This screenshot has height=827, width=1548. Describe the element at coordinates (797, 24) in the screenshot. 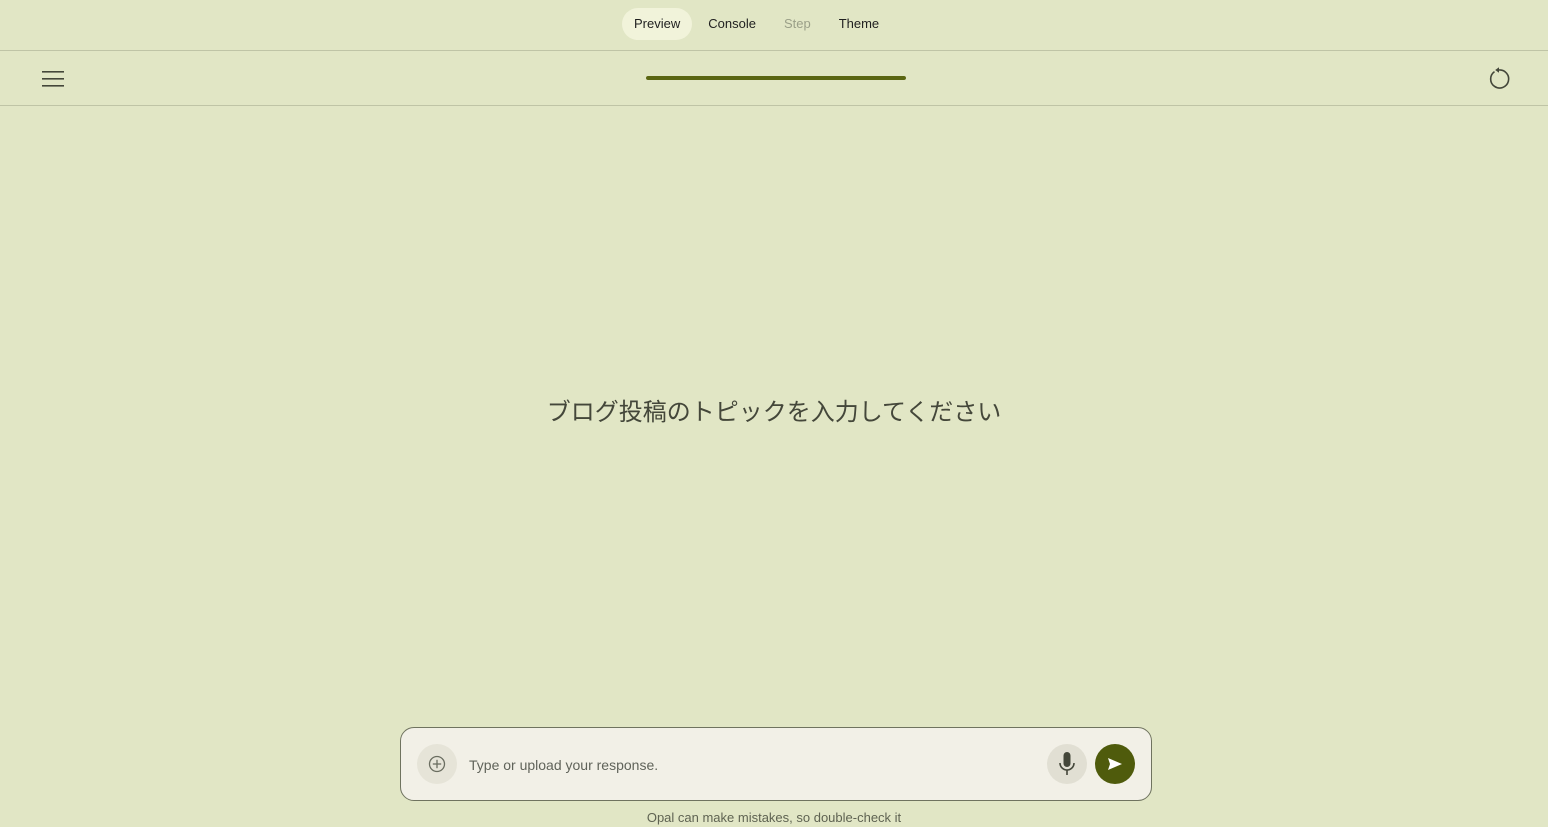

I see `tab-step: Step` at that location.